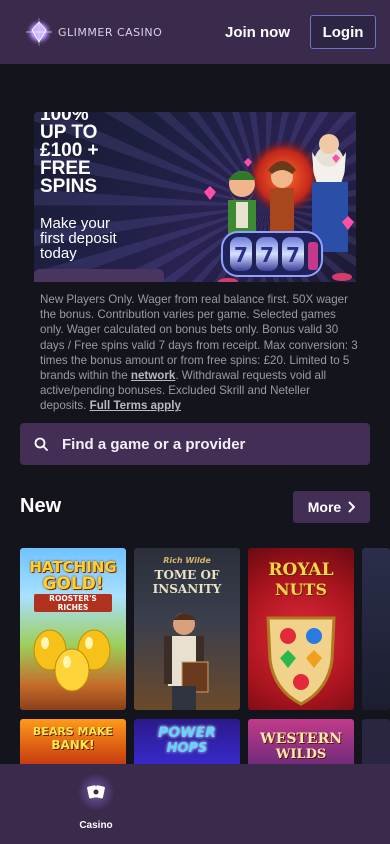 Image resolution: width=390 pixels, height=844 pixels. I want to click on subline-line: Make your, so click(75, 223).